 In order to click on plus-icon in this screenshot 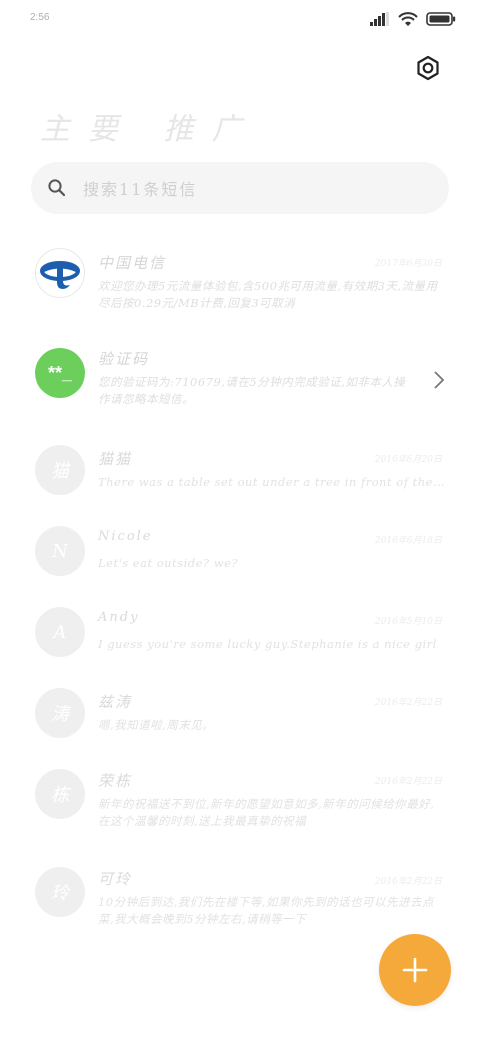, I will do `click(415, 970)`.